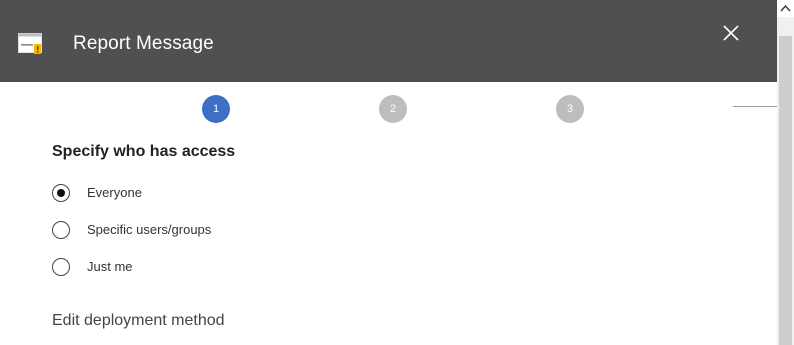 Image resolution: width=794 pixels, height=345 pixels. What do you see at coordinates (570, 109) in the screenshot?
I see `step-3: 3` at bounding box center [570, 109].